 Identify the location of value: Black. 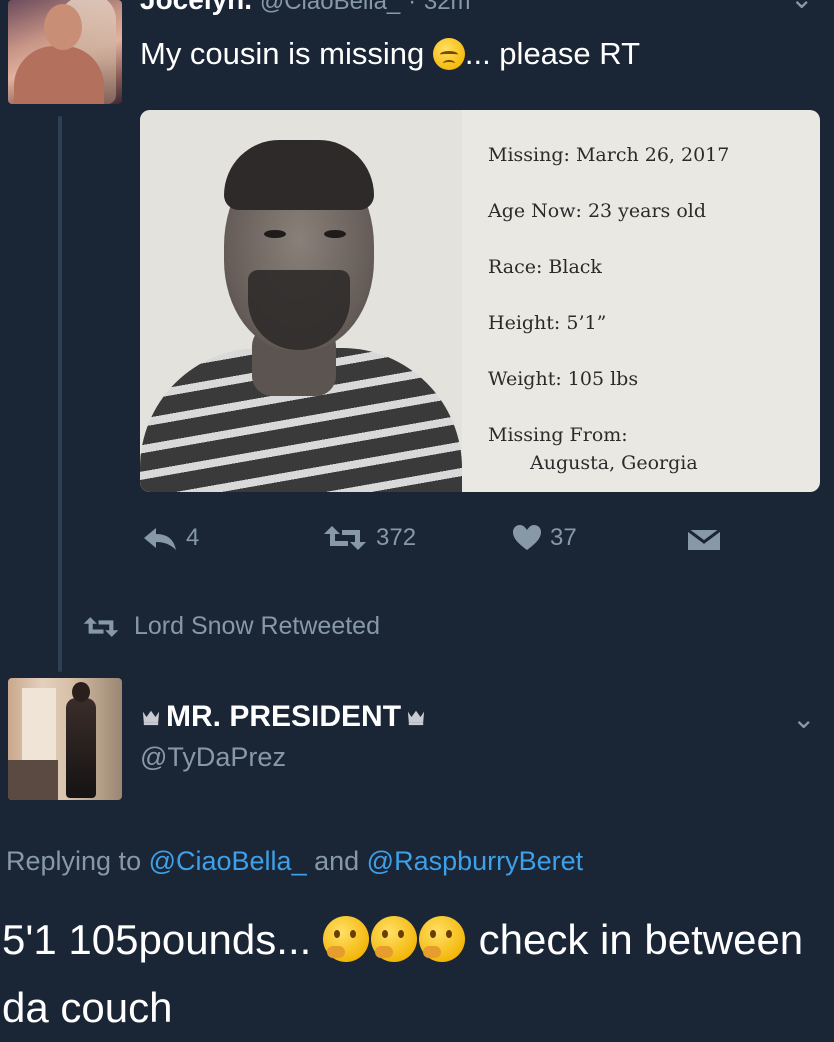
(575, 267).